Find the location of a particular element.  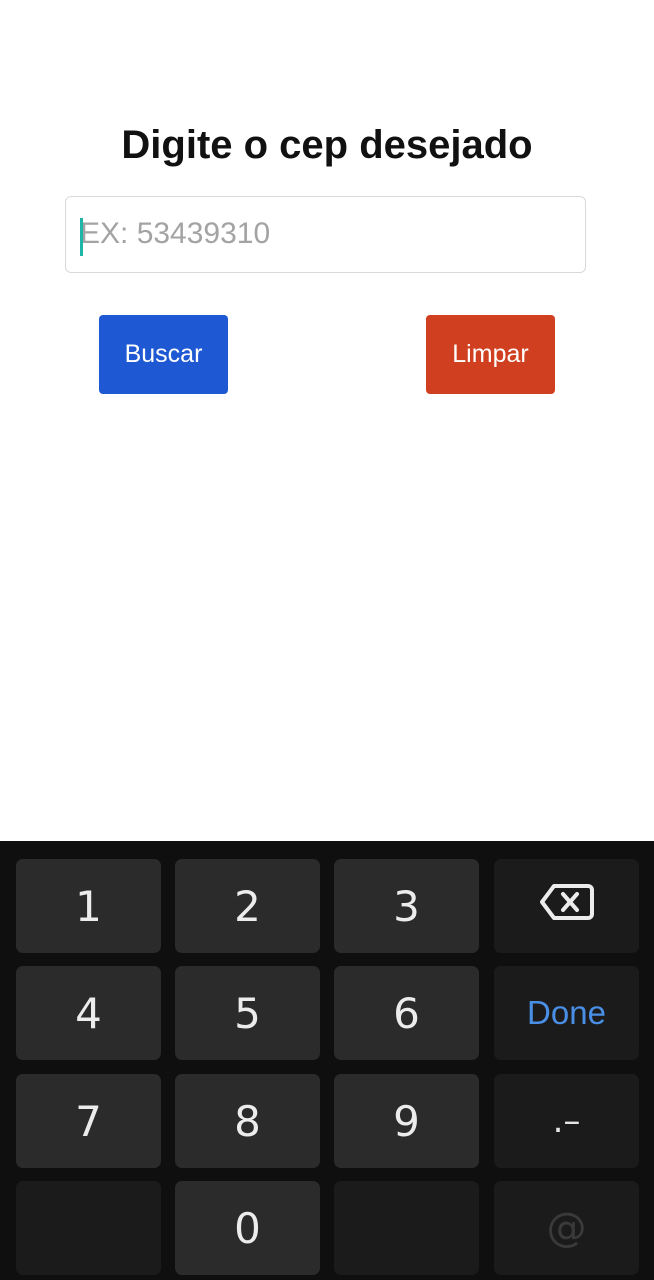

backspace-icon is located at coordinates (566, 906).